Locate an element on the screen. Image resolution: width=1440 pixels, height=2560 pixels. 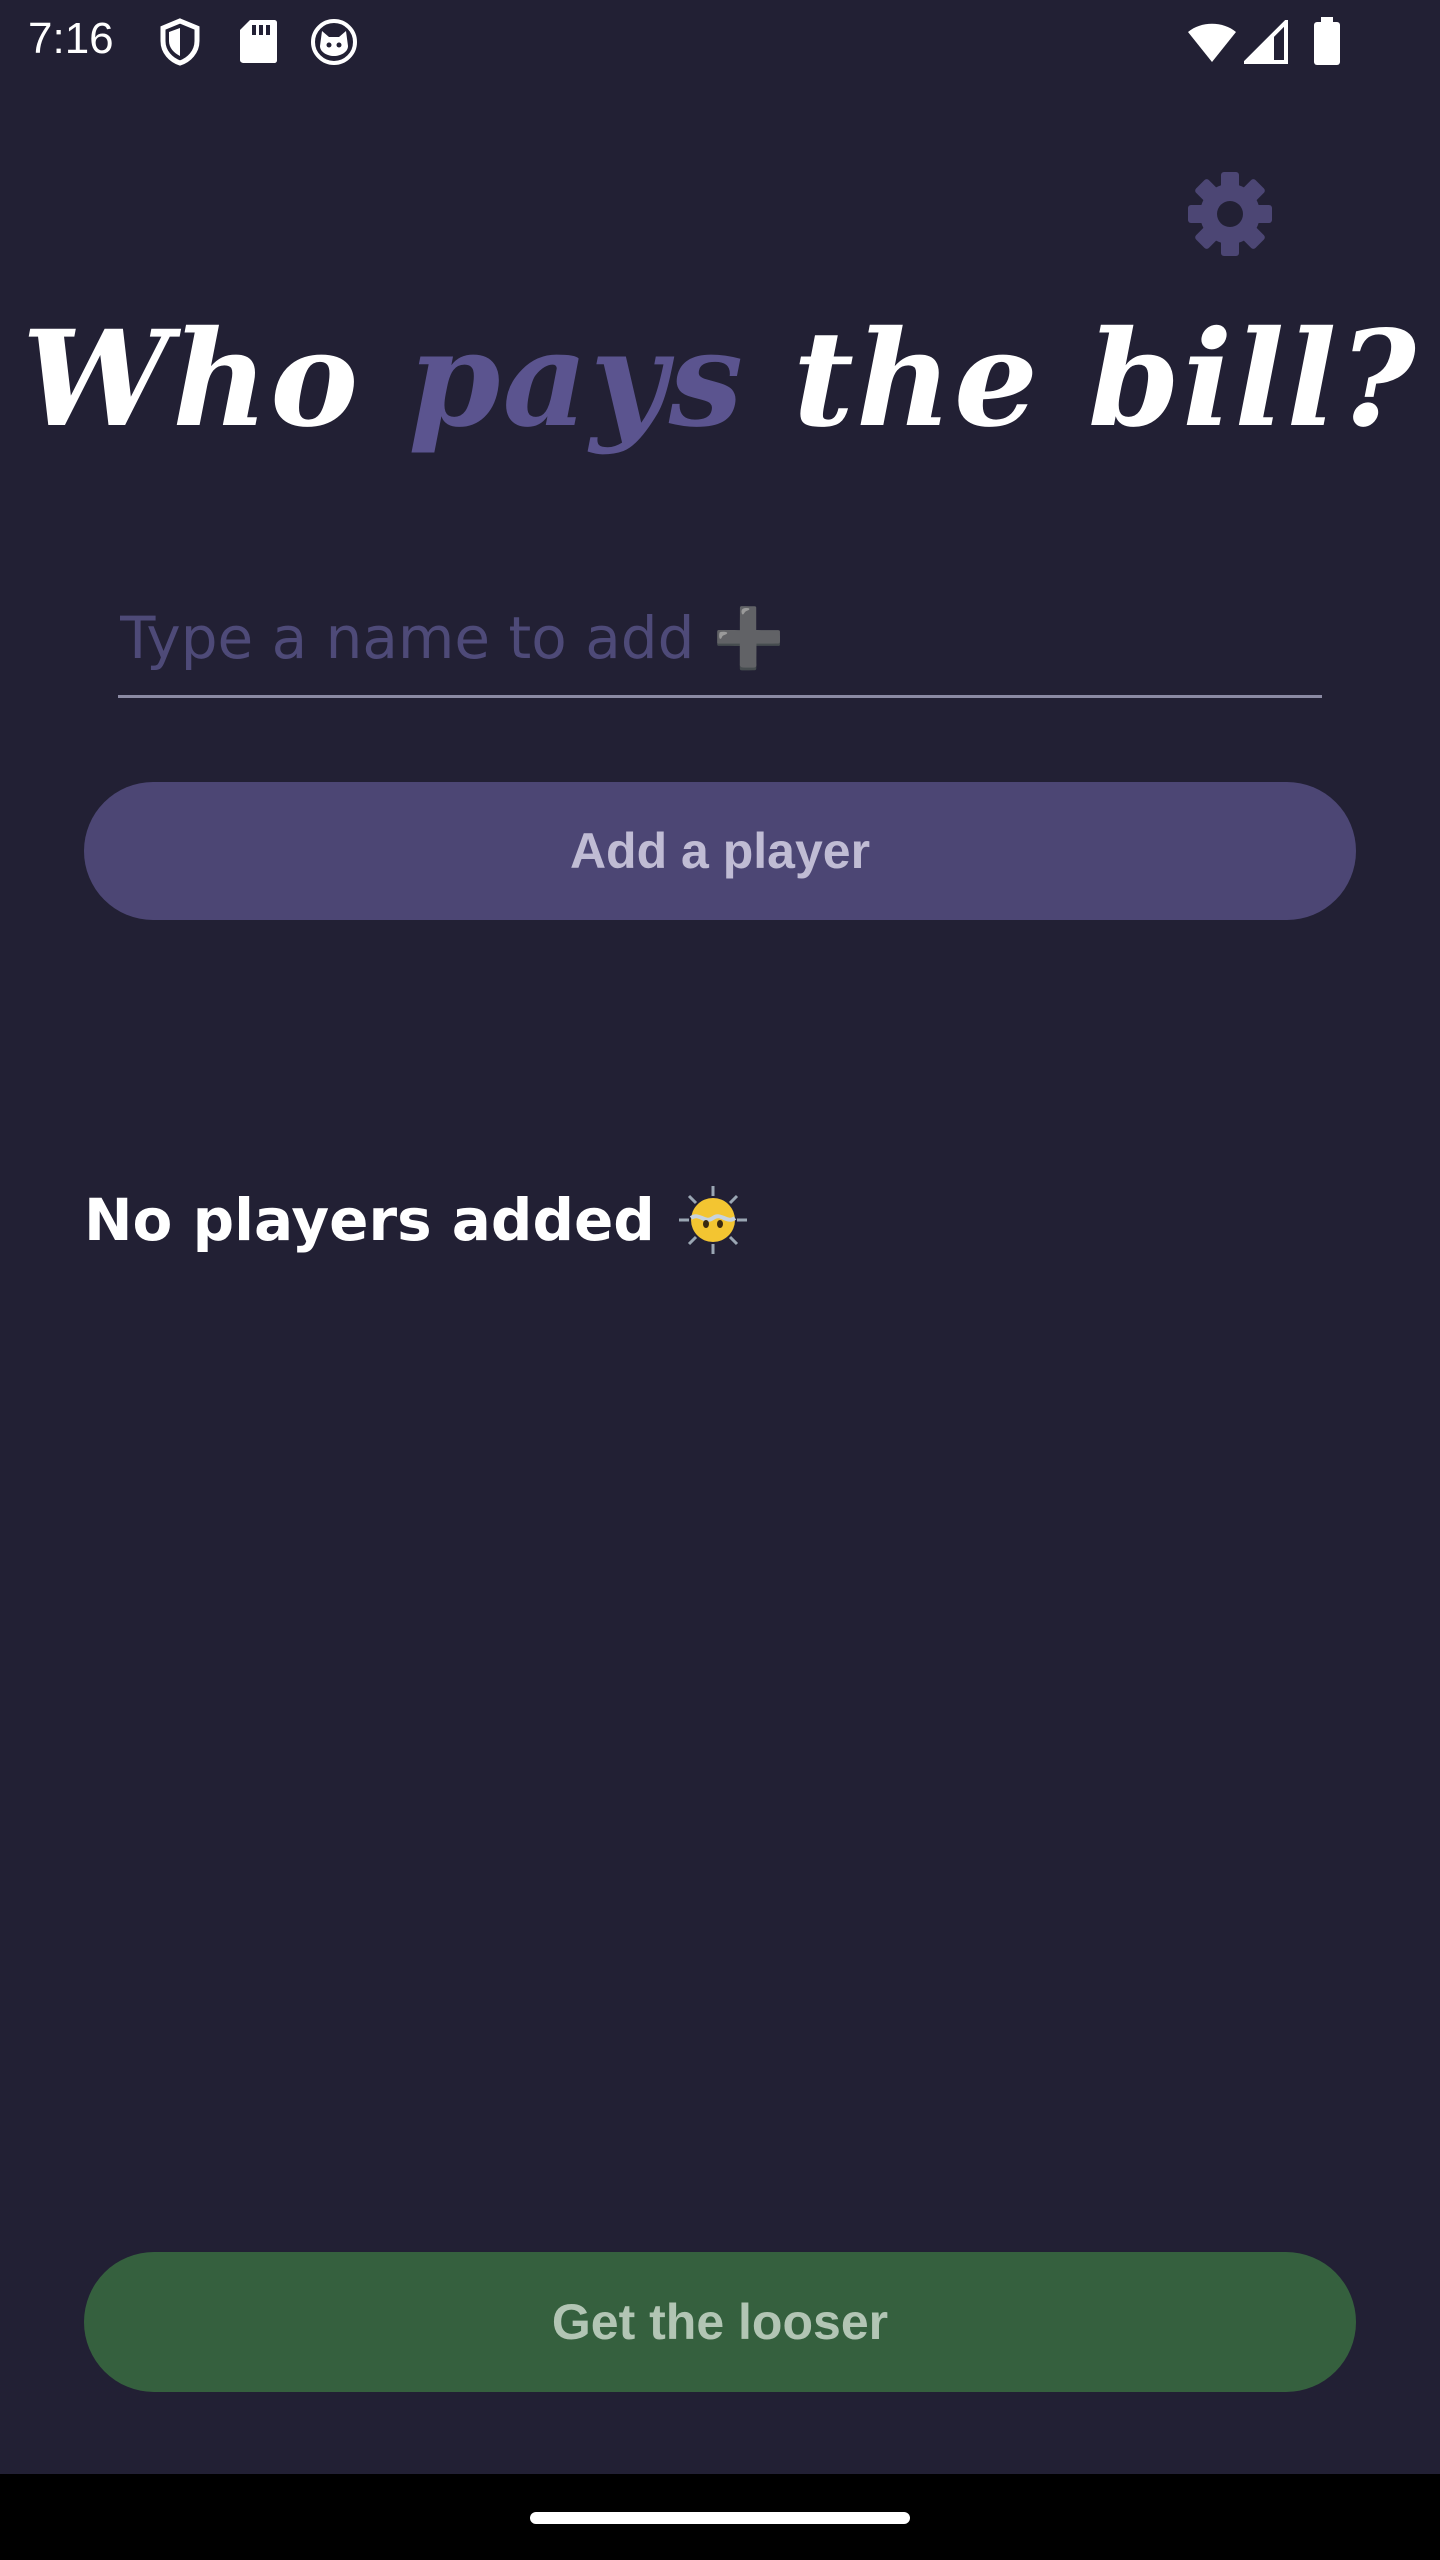
title-accent: pays is located at coordinates (577, 379).